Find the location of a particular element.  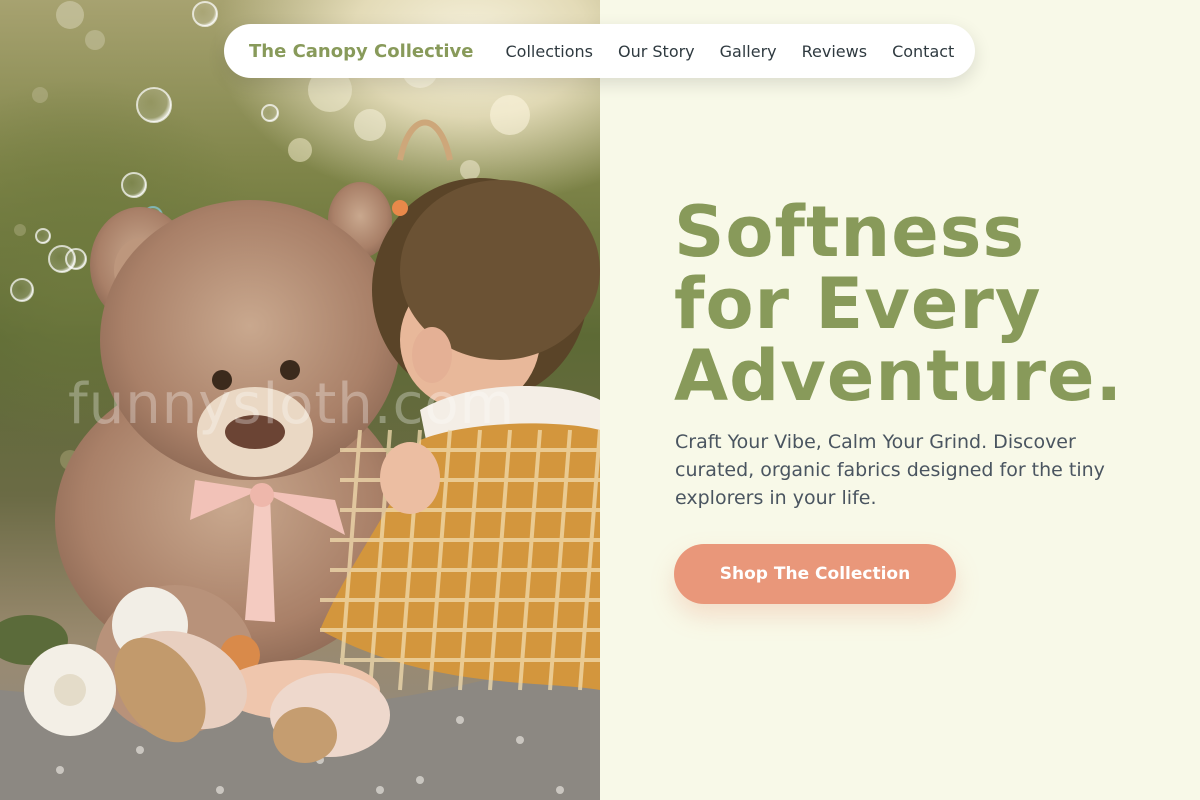

nav-link-reviews: Reviews is located at coordinates (834, 51).